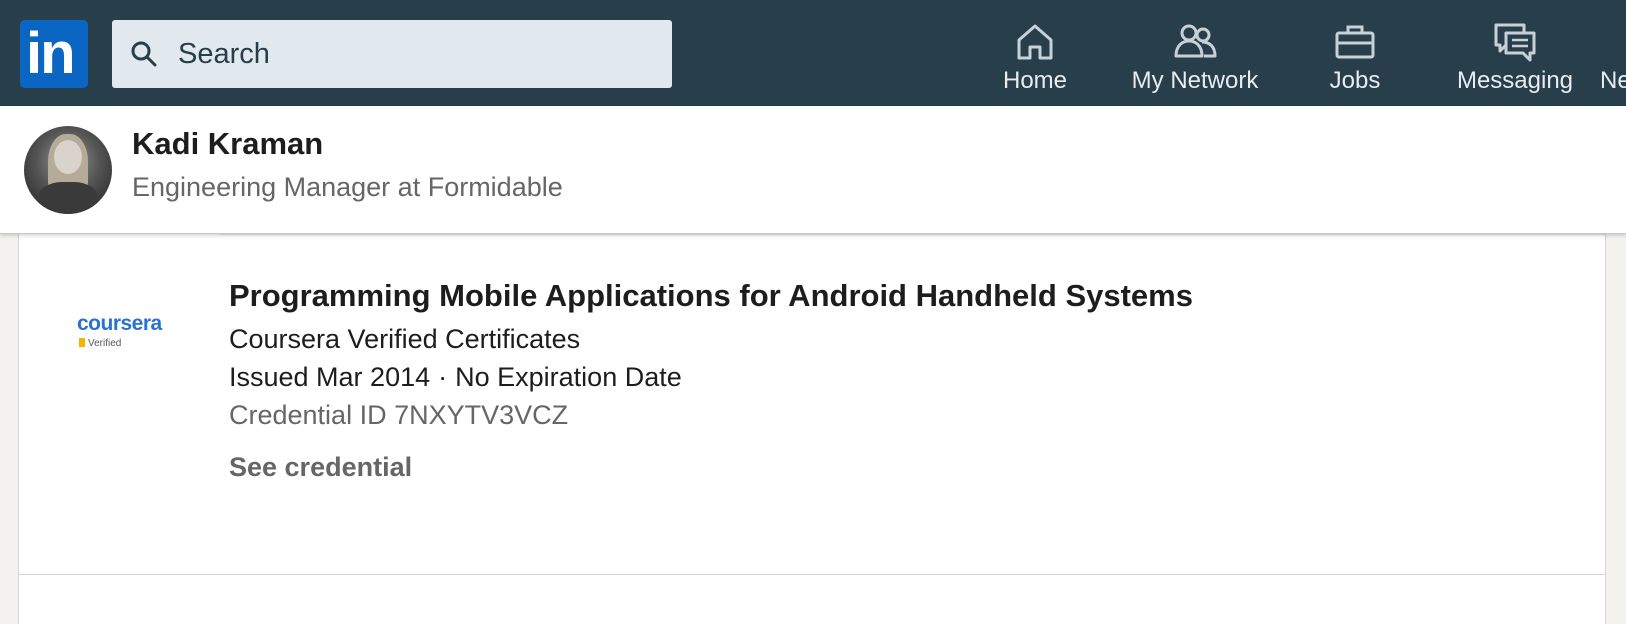 The width and height of the screenshot is (1626, 624). I want to click on search-icon, so click(144, 54).